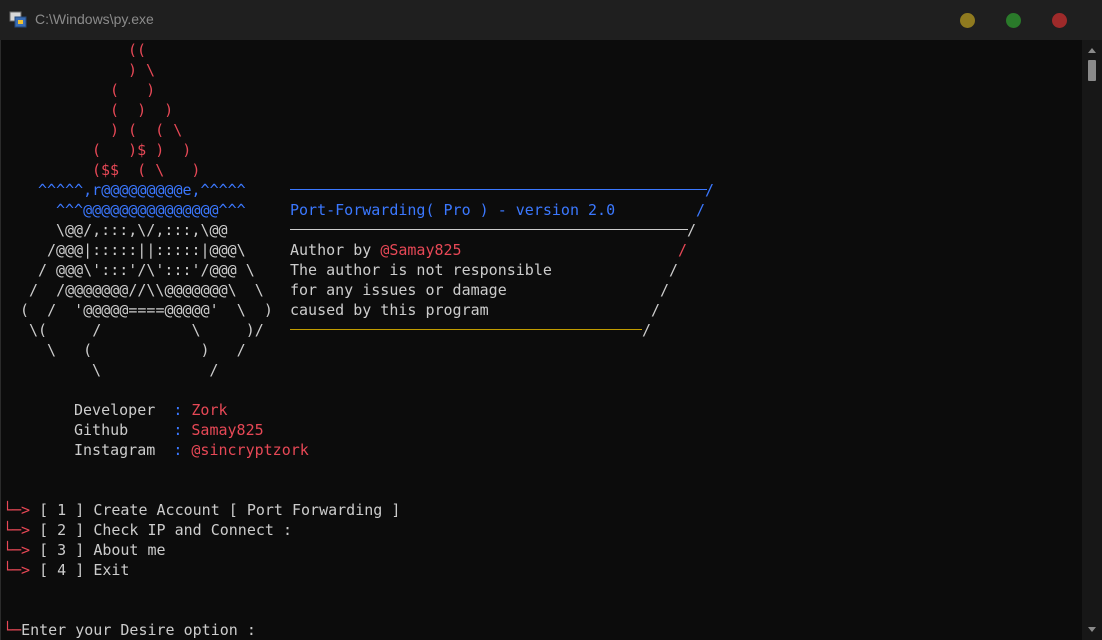 This screenshot has height=640, width=1102. Describe the element at coordinates (250, 450) in the screenshot. I see `info-value: @sincryptzork` at that location.